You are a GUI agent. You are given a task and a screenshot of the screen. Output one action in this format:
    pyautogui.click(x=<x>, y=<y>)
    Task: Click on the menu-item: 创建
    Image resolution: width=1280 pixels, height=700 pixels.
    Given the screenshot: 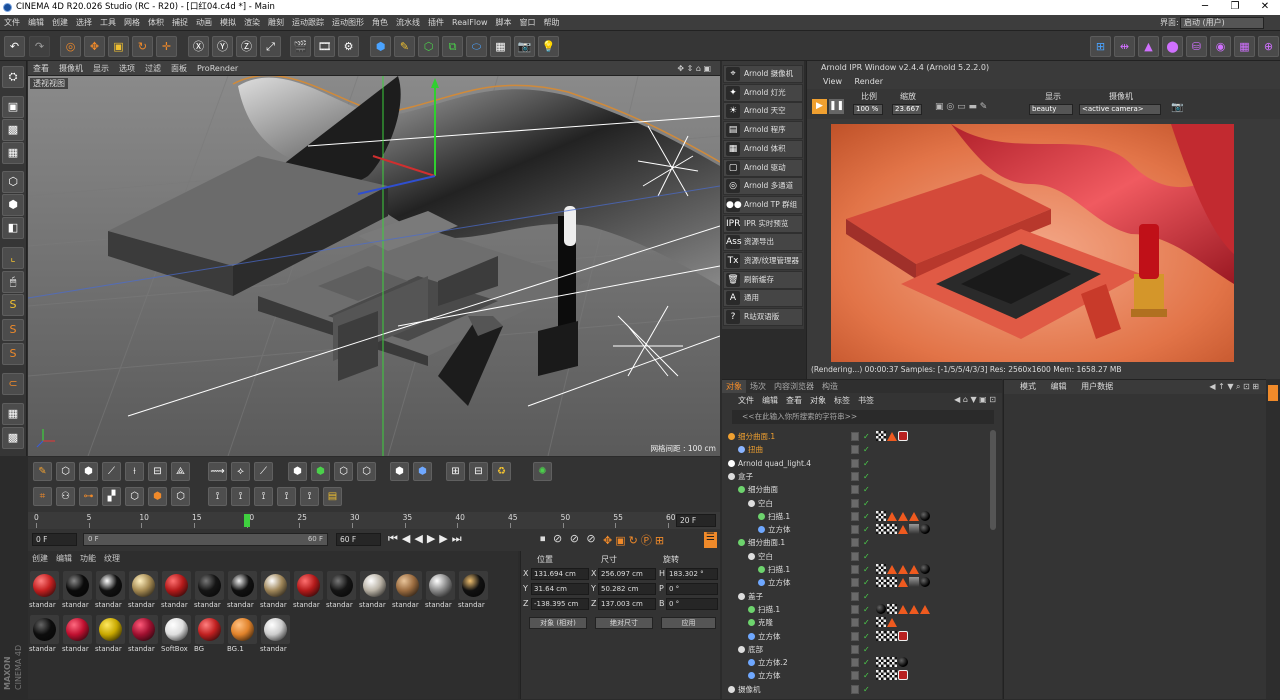 What is the action you would take?
    pyautogui.click(x=60, y=22)
    